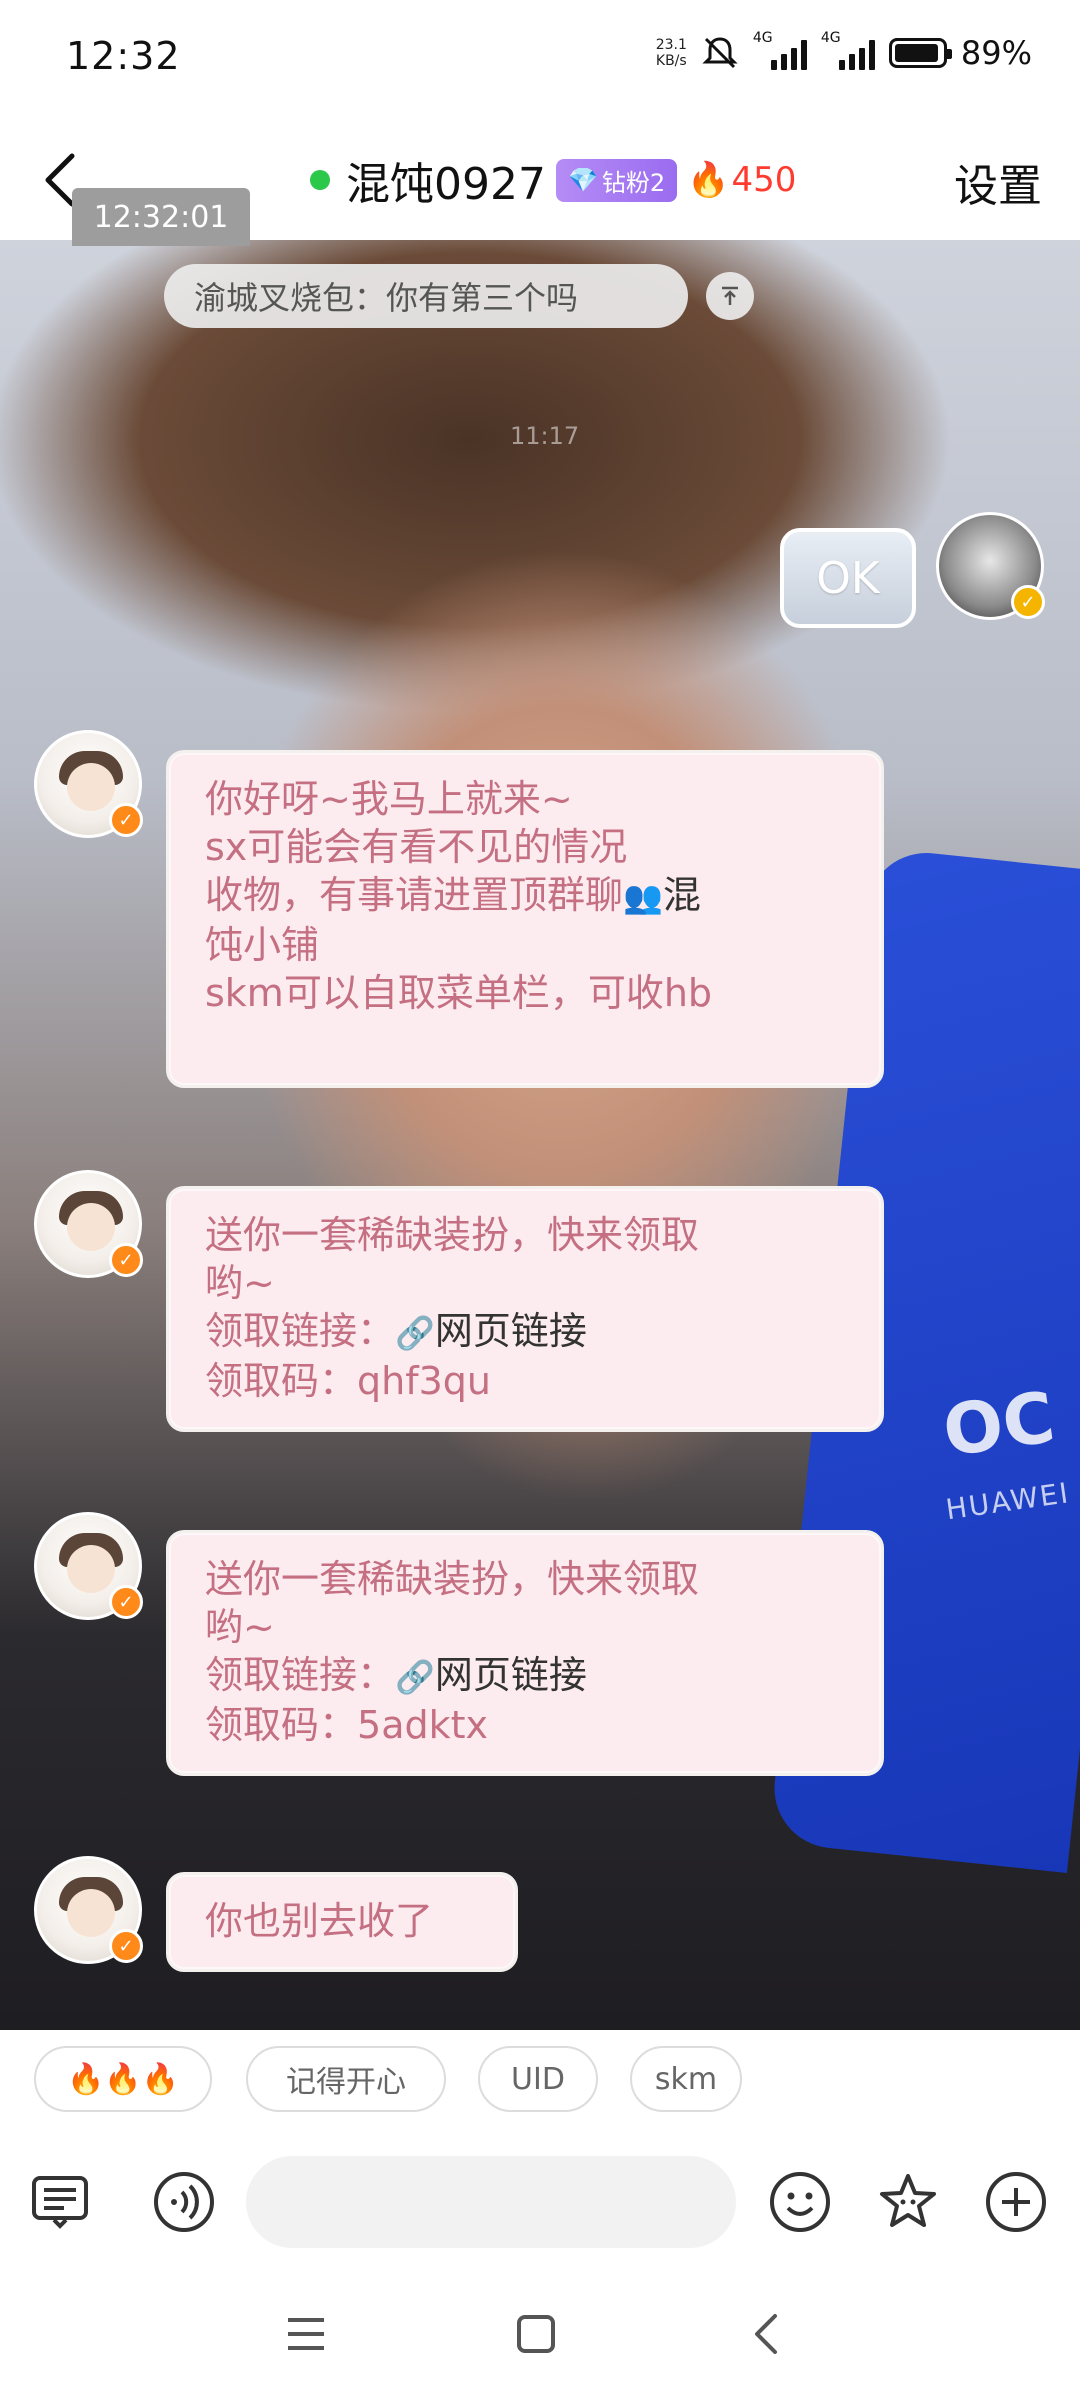  I want to click on input-bar, so click(540, 2200).